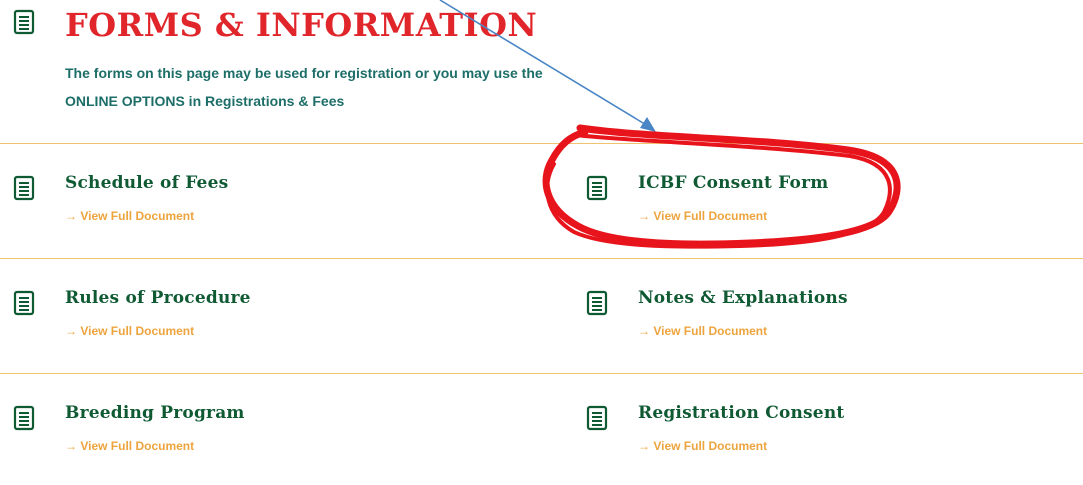 The width and height of the screenshot is (1083, 485). What do you see at coordinates (741, 413) in the screenshot?
I see `document-title-registration-consent: Registration Consent` at bounding box center [741, 413].